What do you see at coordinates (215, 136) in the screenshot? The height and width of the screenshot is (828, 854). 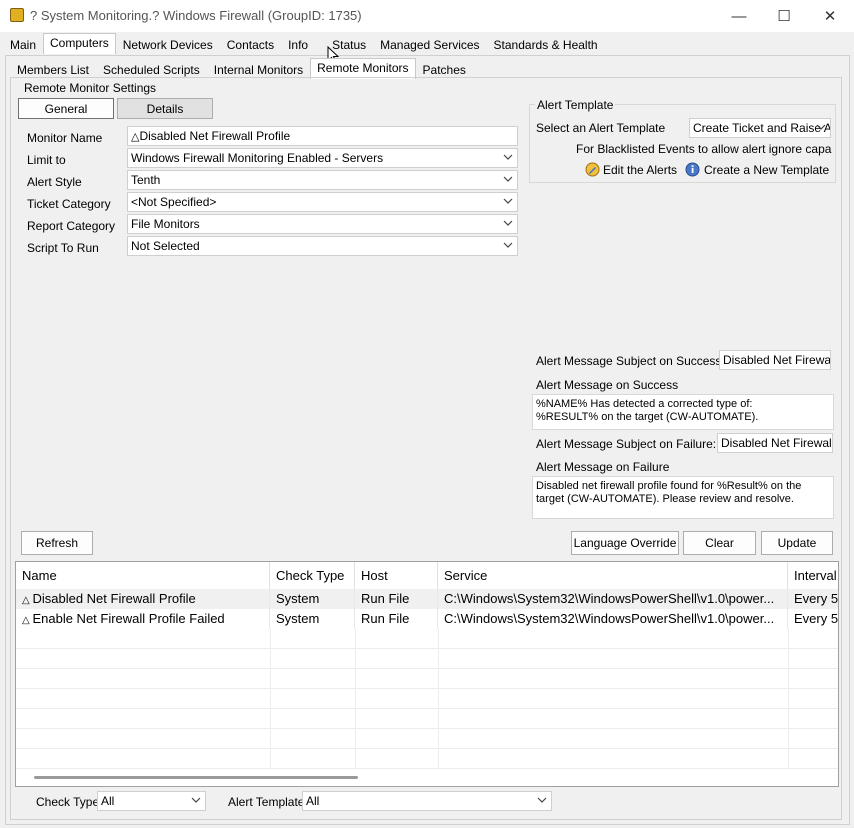 I see `monitor-name-value: Disabled Net Firewall Profile` at bounding box center [215, 136].